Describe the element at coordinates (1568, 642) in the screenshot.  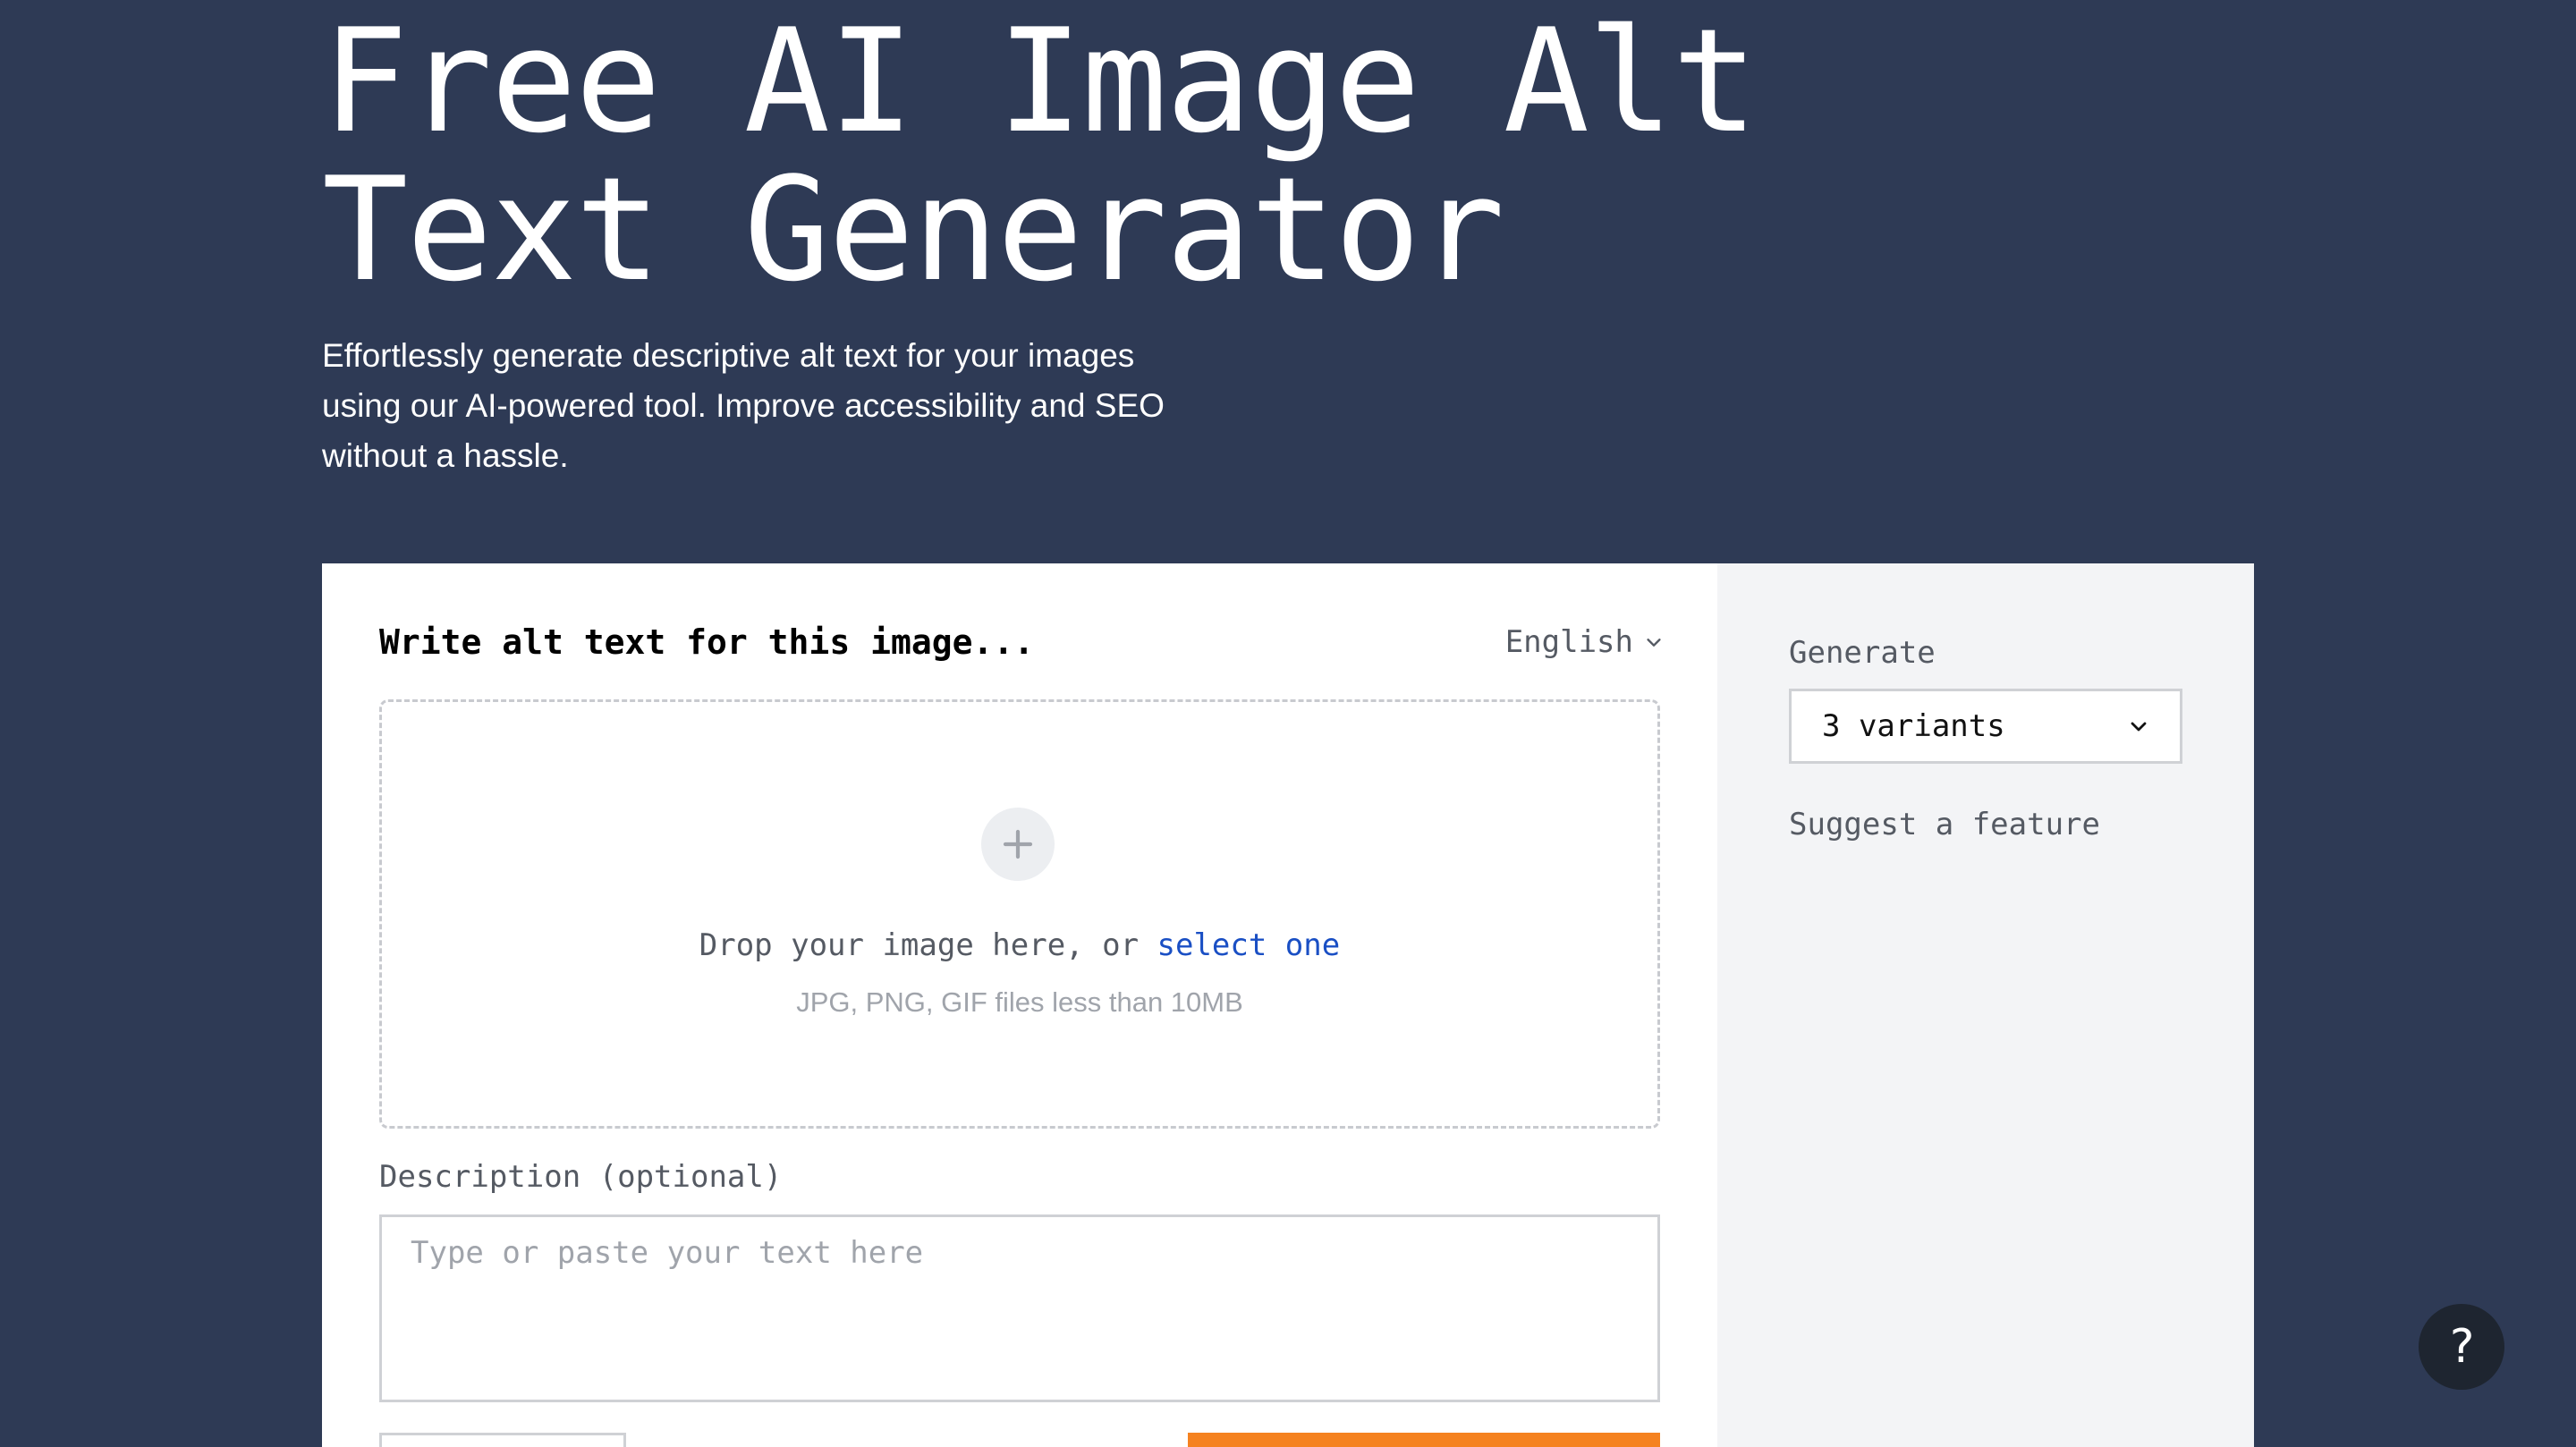
I see `language-value: English` at that location.